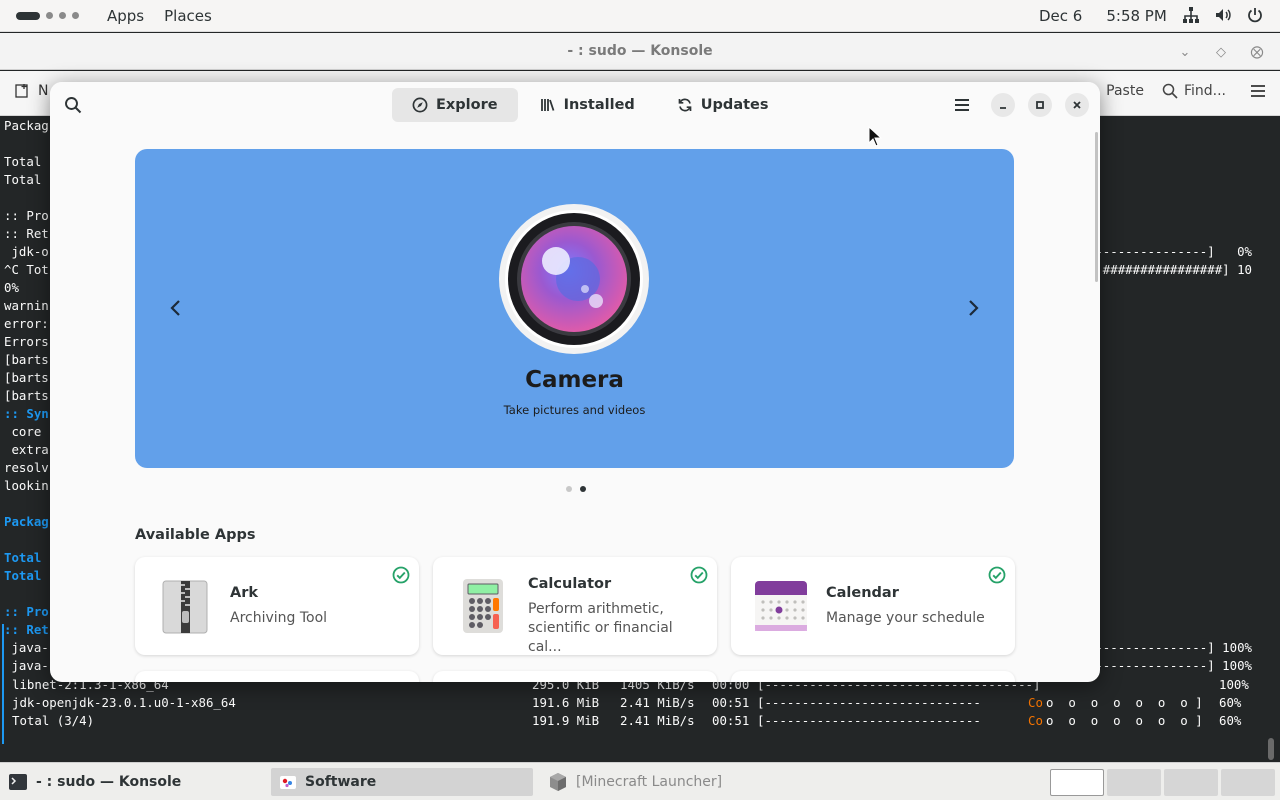  Describe the element at coordinates (962, 105) in the screenshot. I see `main-menu-icon` at that location.